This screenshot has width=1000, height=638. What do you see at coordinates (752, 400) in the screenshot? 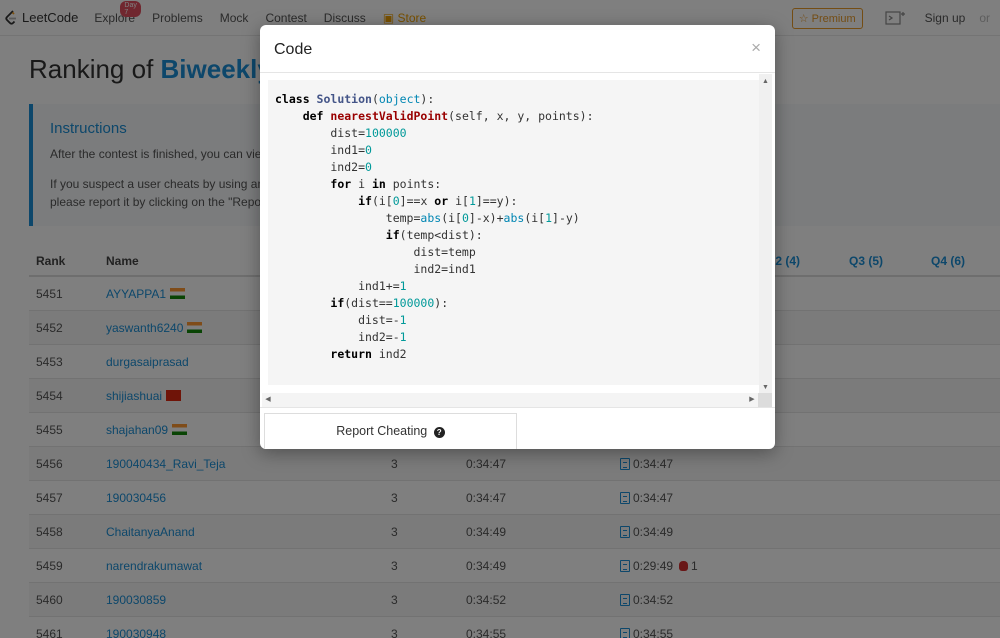
I see `scroll-right-icon: ▶` at bounding box center [752, 400].